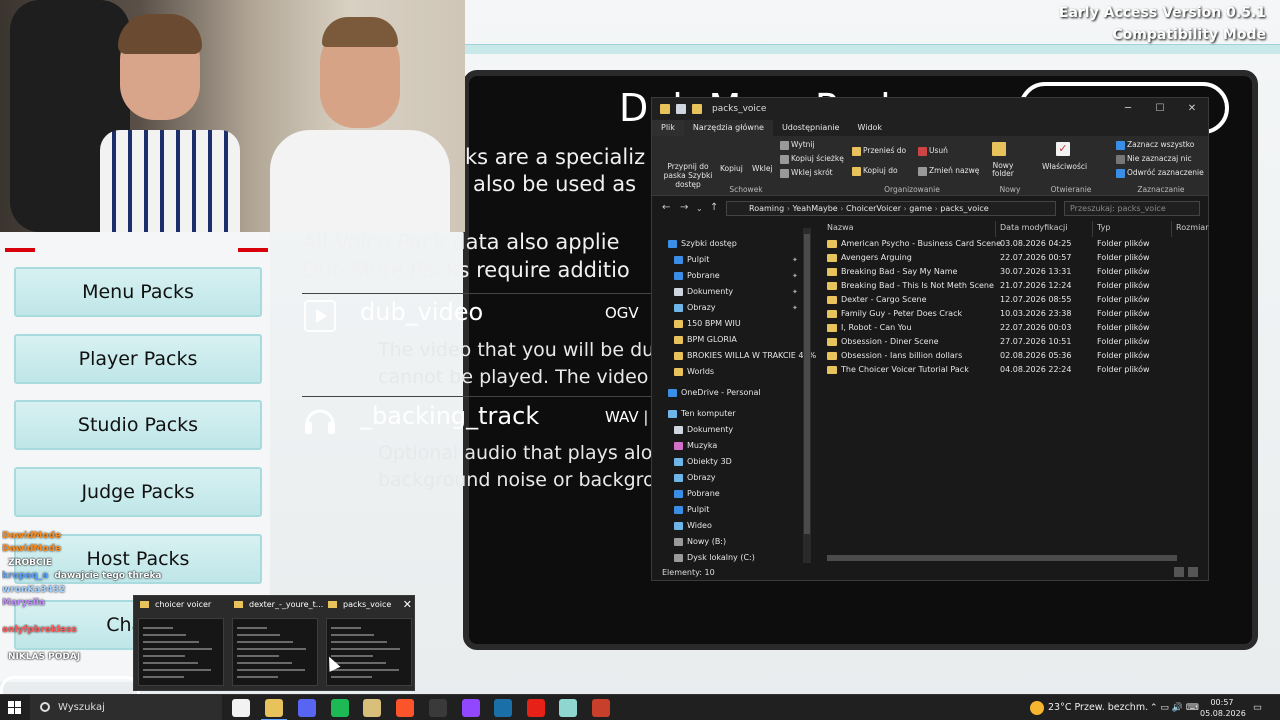 Image resolution: width=1280 pixels, height=720 pixels. What do you see at coordinates (536, 708) in the screenshot?
I see `youtube-icon` at bounding box center [536, 708].